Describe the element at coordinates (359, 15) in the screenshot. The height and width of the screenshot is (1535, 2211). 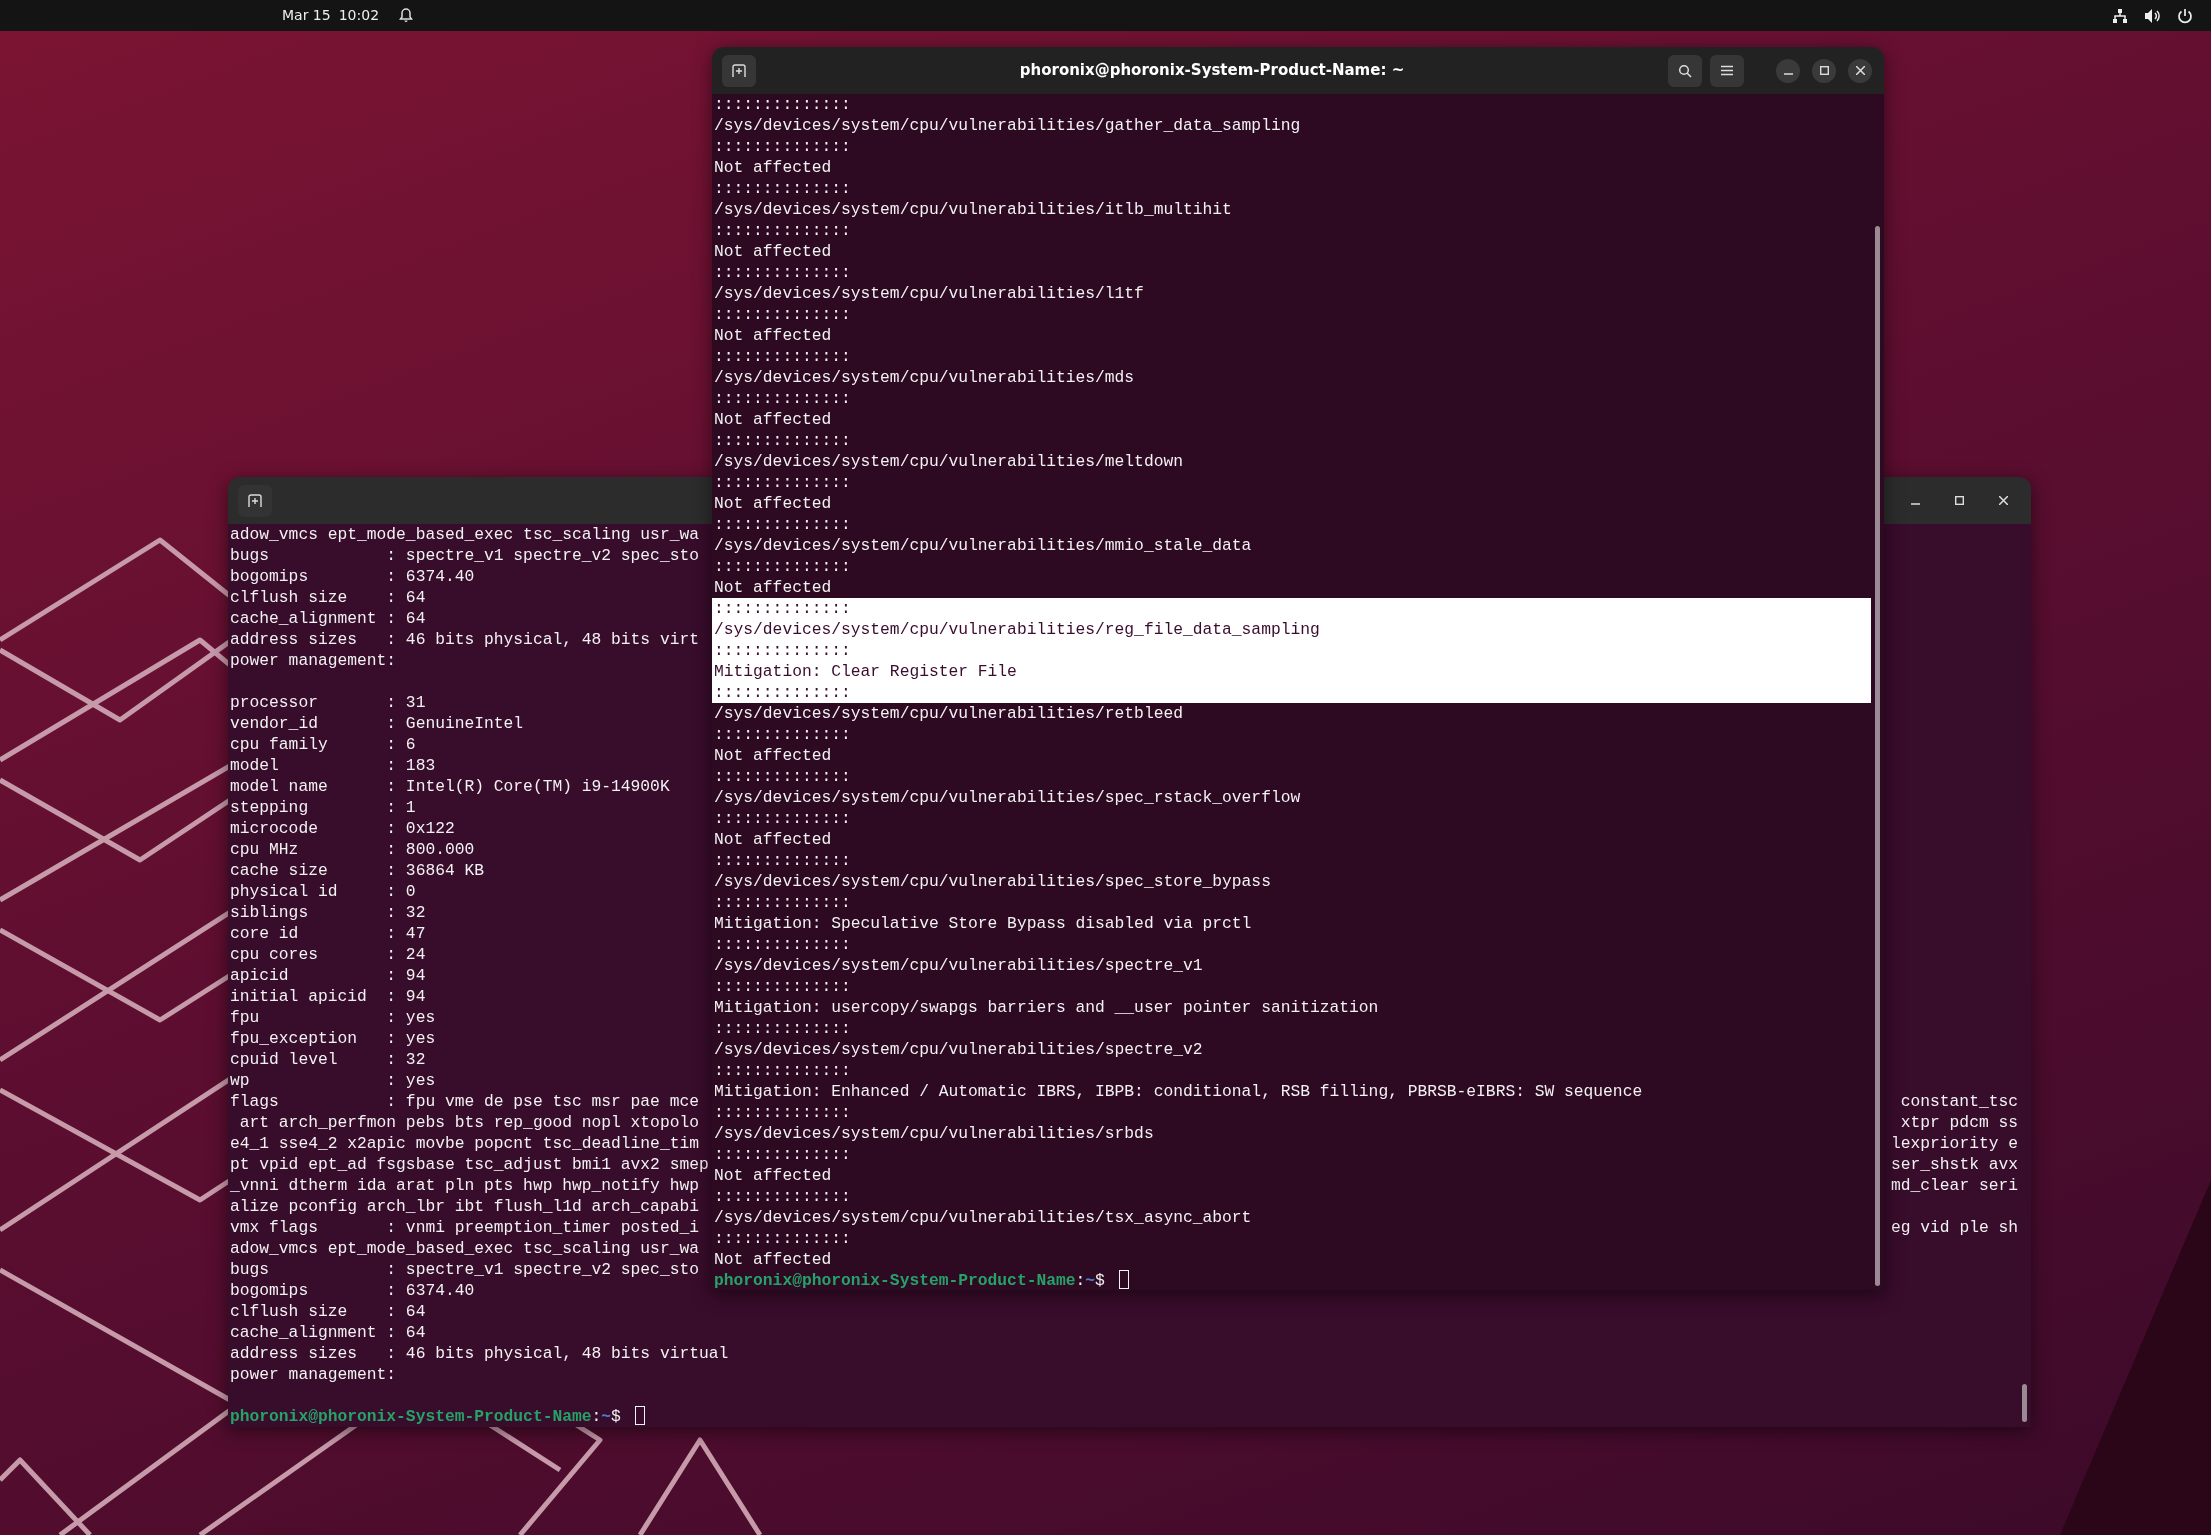
I see `clock-text: 10:02` at that location.